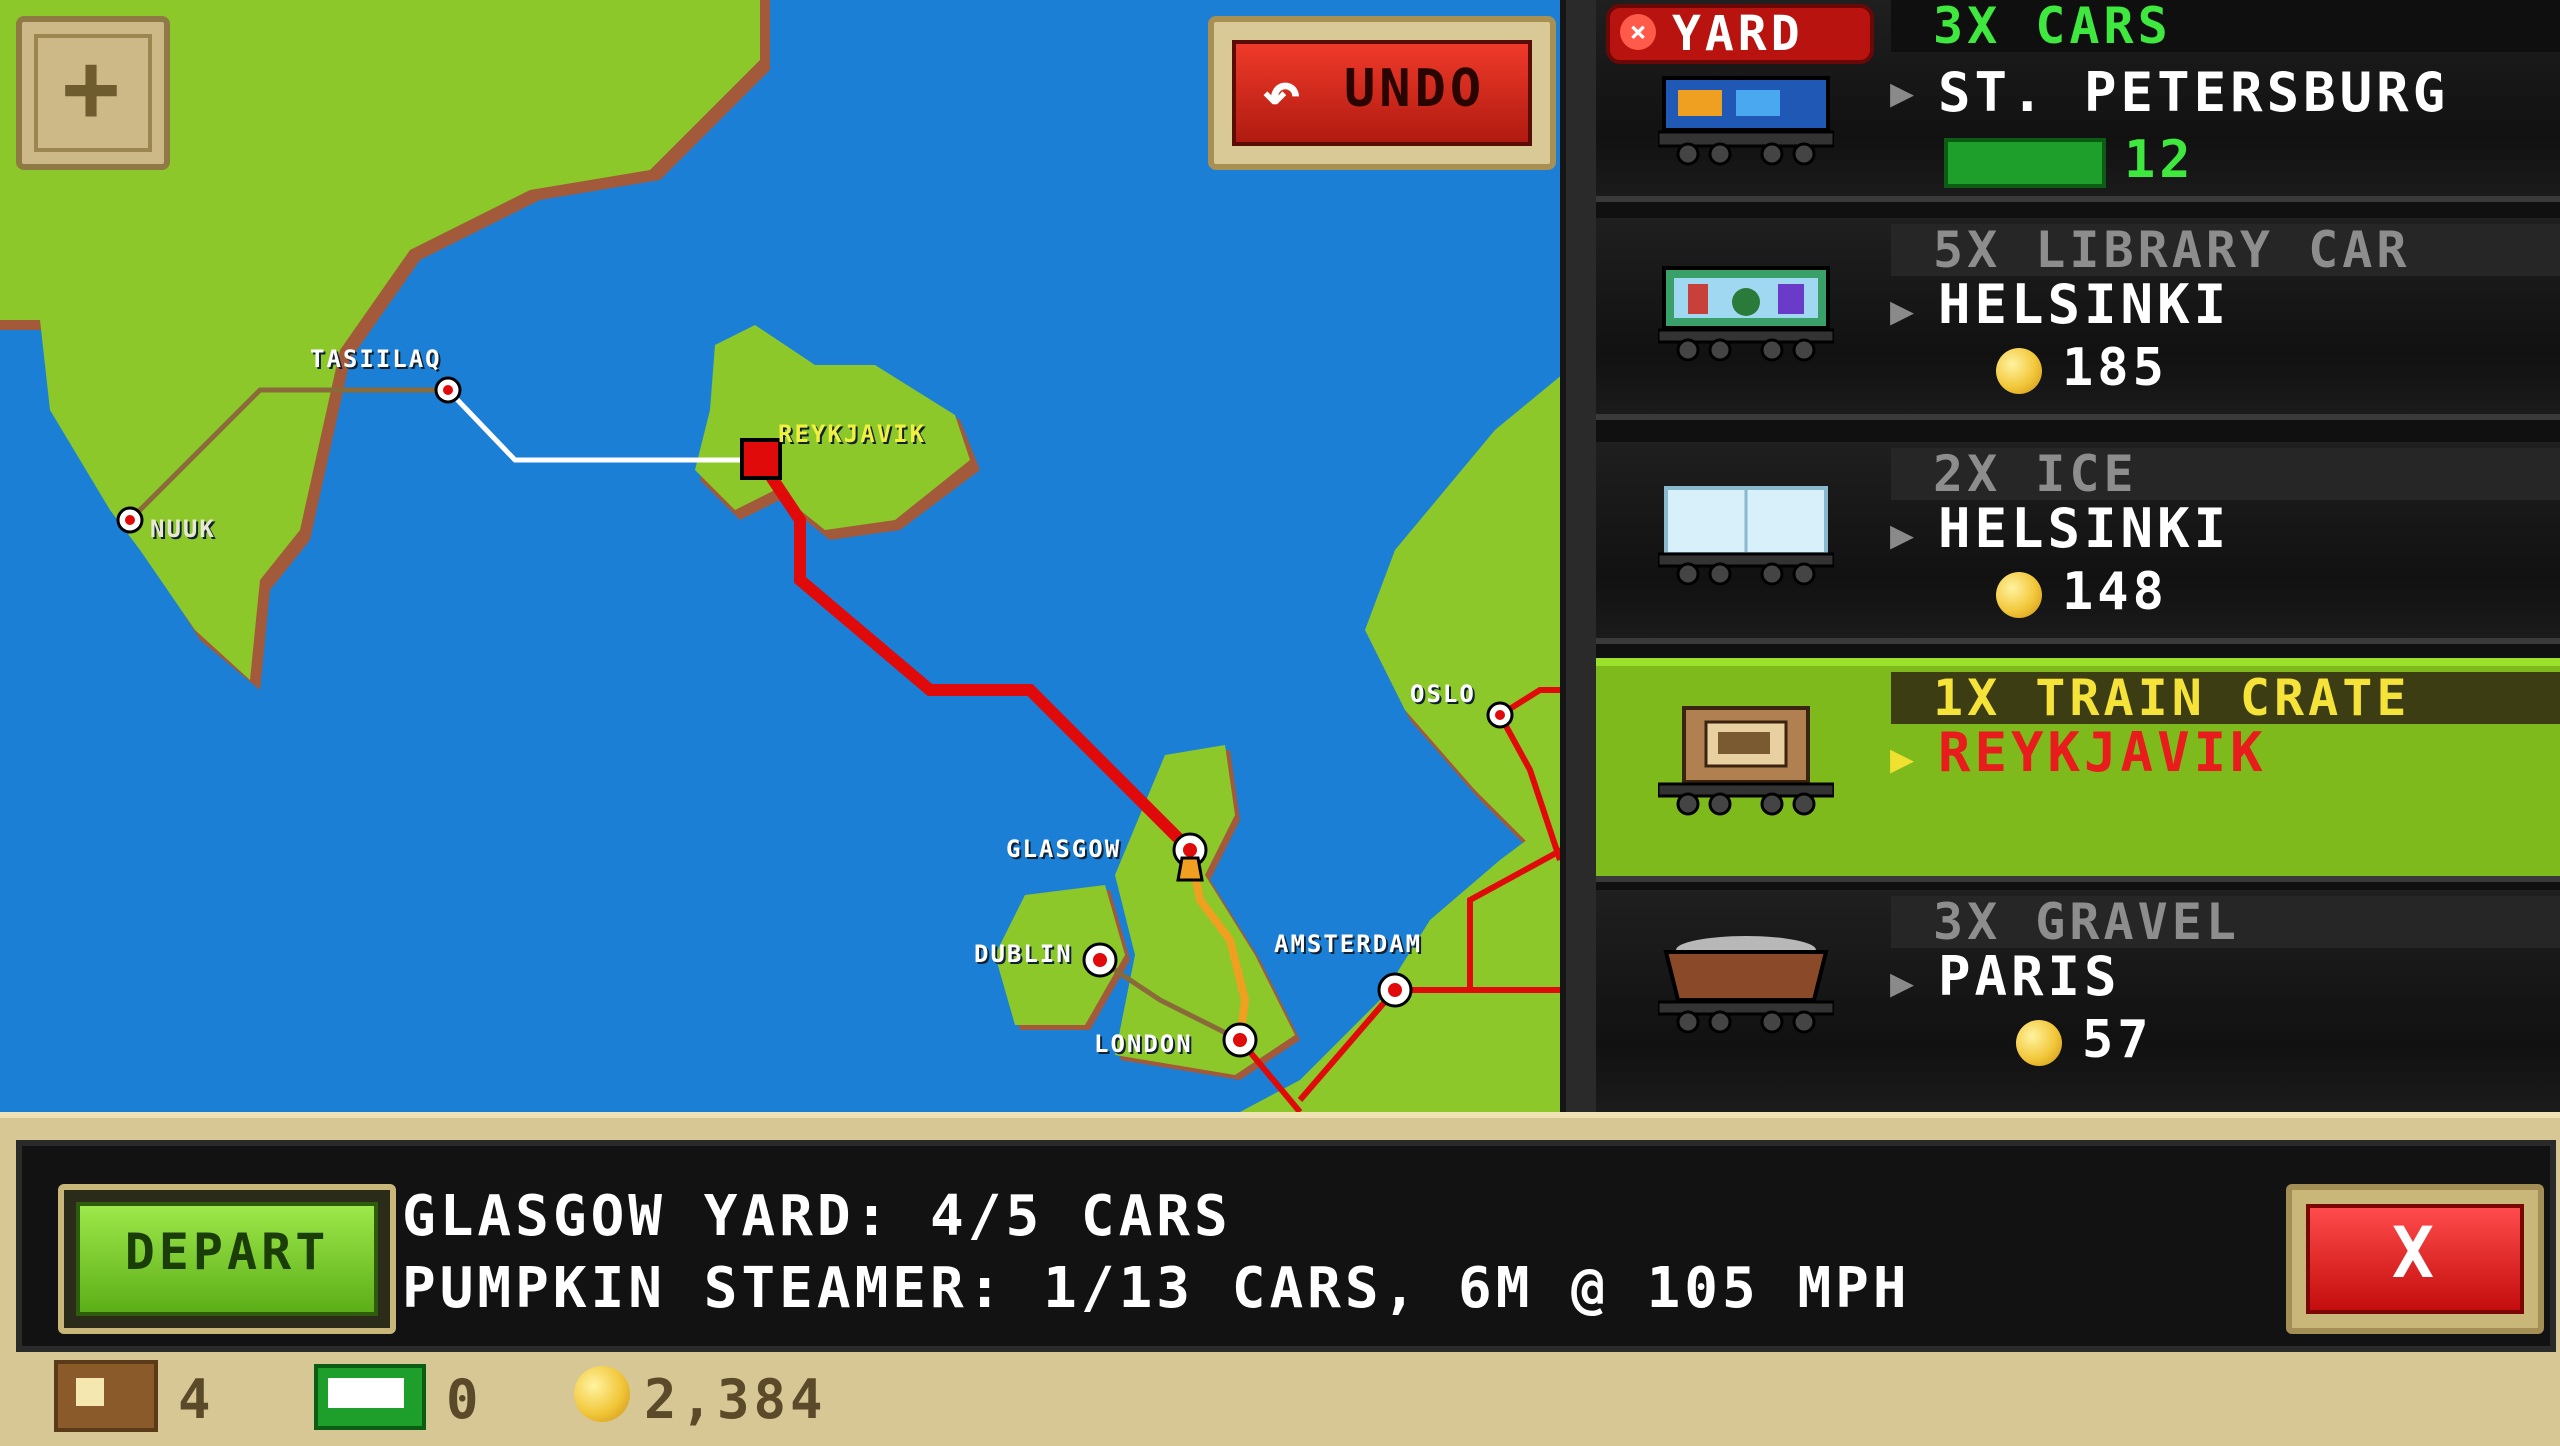 The image size is (2560, 1446). Describe the element at coordinates (2102, 752) in the screenshot. I see `cargo-destination: REYKJAVIK` at that location.